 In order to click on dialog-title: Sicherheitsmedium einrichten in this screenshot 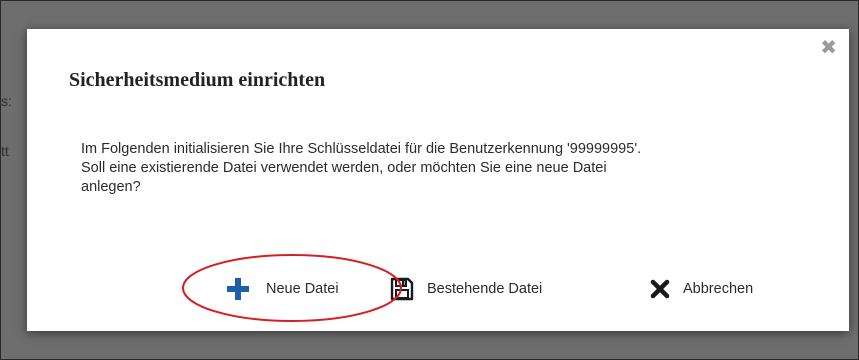, I will do `click(197, 80)`.